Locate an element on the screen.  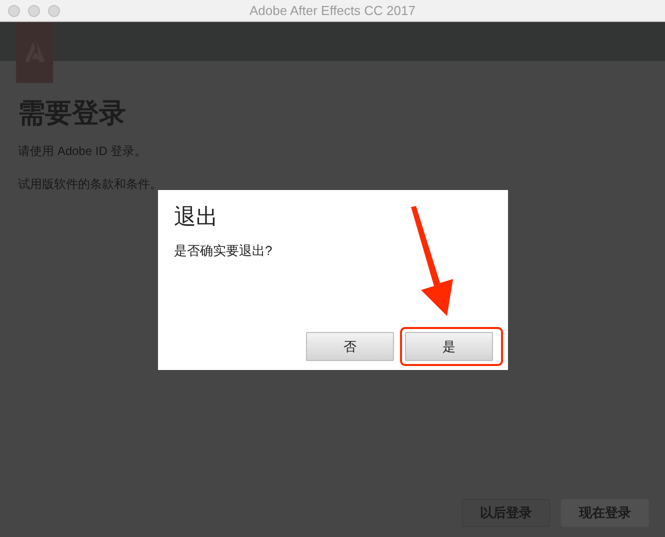
dialog-message: 是否确实要退出? is located at coordinates (223, 251).